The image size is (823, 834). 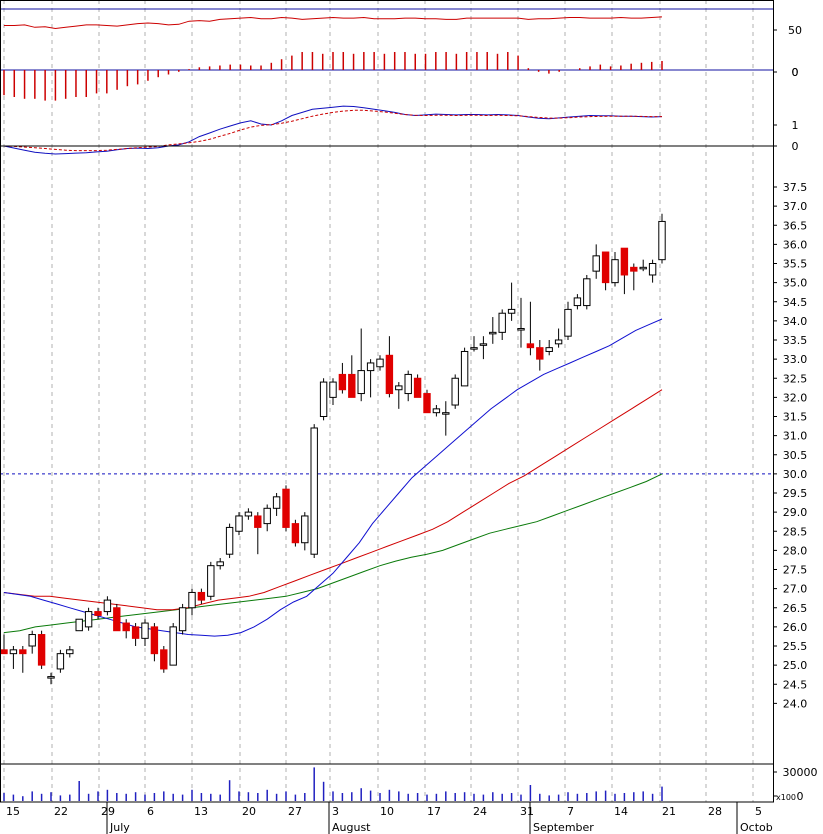 I want to click on x-day-label: 21, so click(x=669, y=811).